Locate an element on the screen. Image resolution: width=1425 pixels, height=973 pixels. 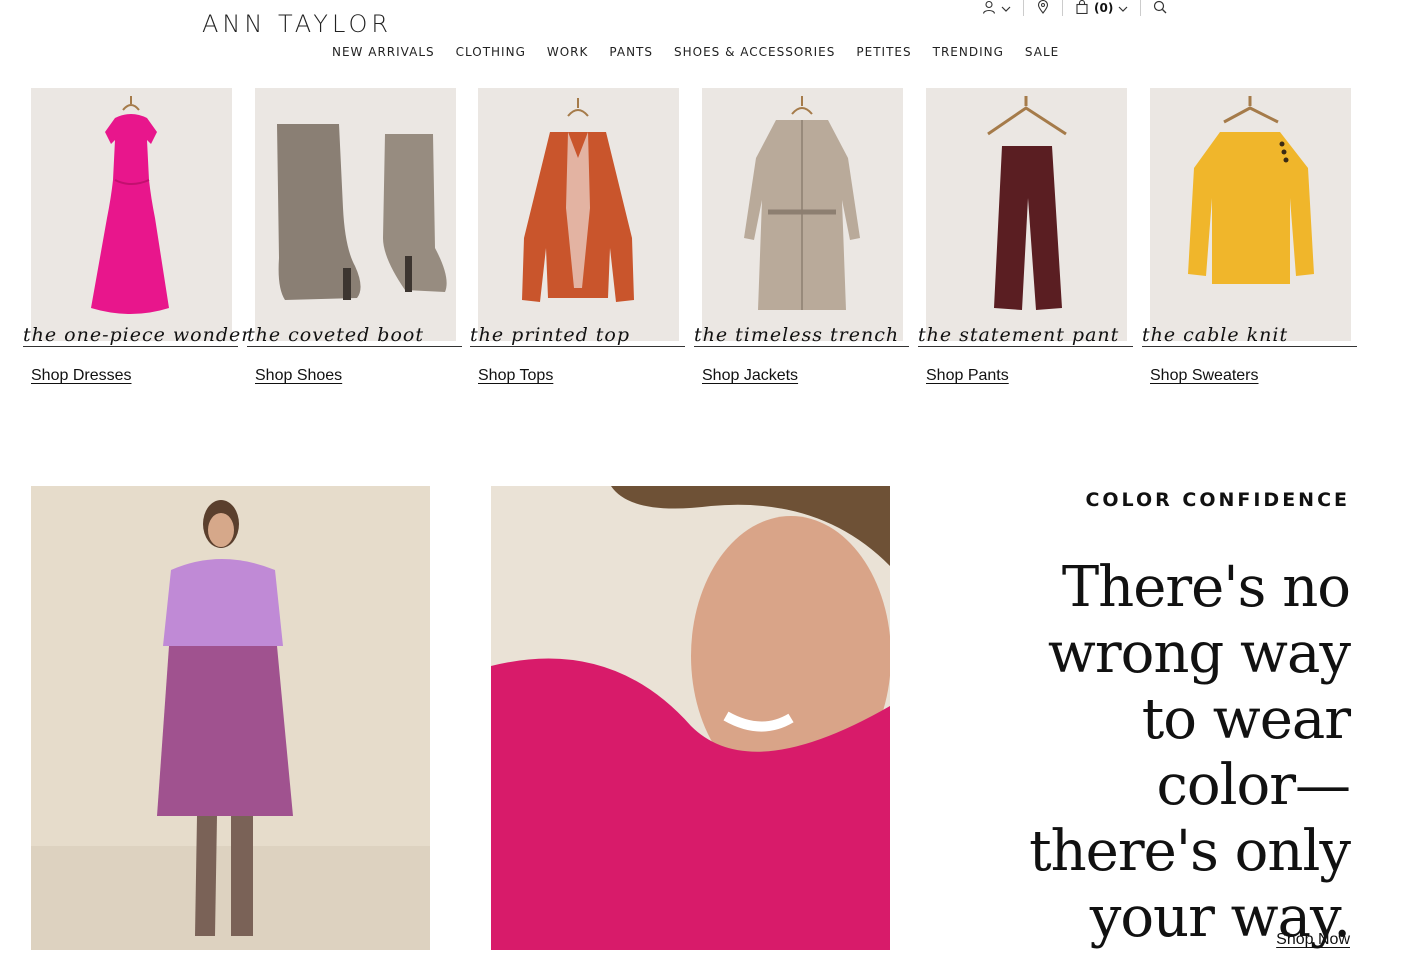
nav-work: WORK is located at coordinates (568, 52).